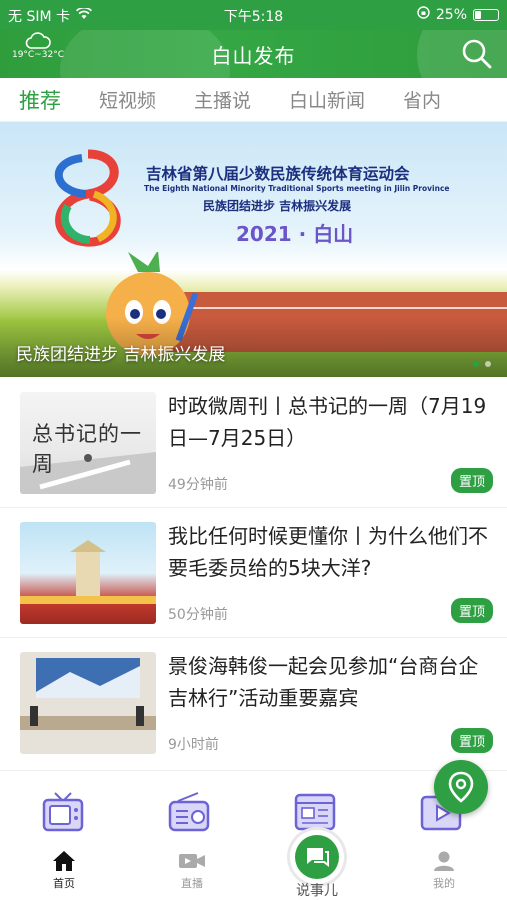 This screenshot has width=507, height=900. Describe the element at coordinates (198, 615) in the screenshot. I see `news-time: 50分钟前` at that location.